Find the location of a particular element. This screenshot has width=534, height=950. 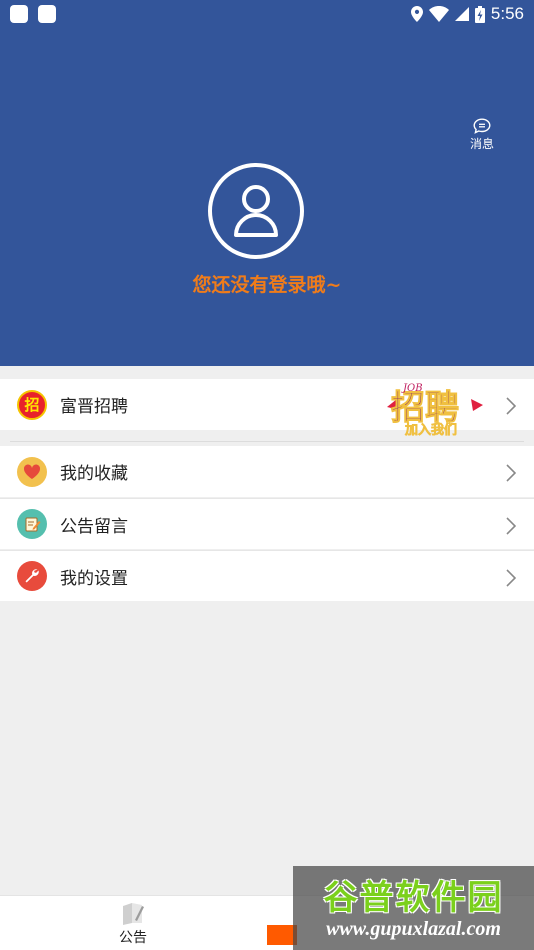

login-prompt: 您还没有登录哦~ is located at coordinates (267, 283).